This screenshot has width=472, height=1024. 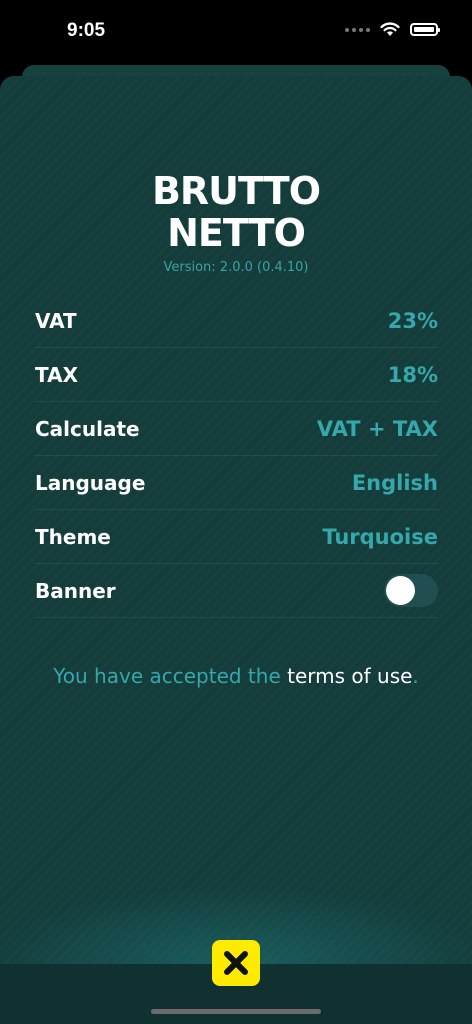 I want to click on settings-row-tax: TAX 18%, so click(x=236, y=375).